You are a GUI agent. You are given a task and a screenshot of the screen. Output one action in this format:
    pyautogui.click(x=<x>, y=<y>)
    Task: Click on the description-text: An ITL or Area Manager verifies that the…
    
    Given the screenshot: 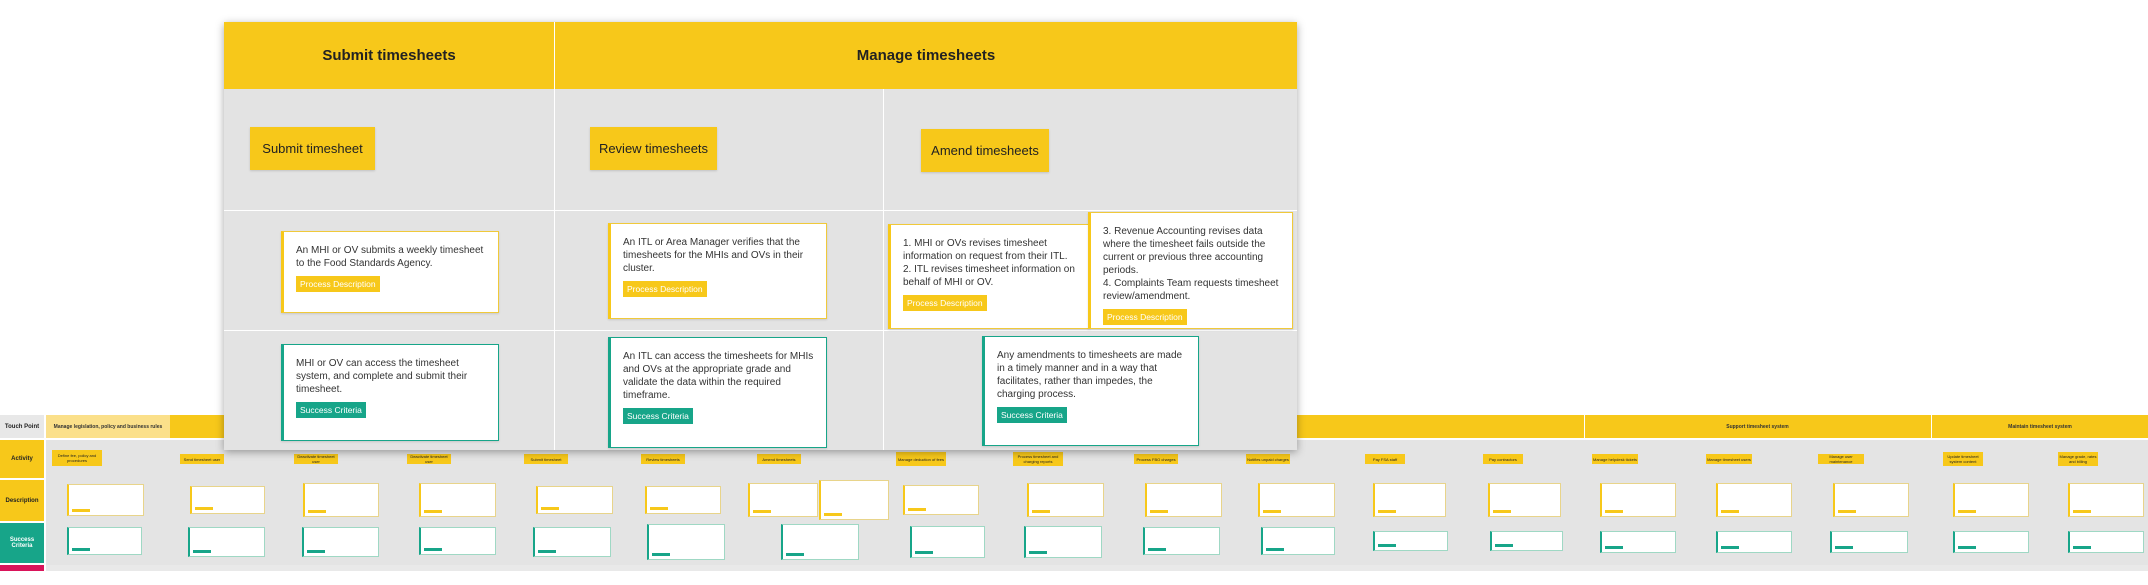 What is the action you would take?
    pyautogui.click(x=713, y=255)
    